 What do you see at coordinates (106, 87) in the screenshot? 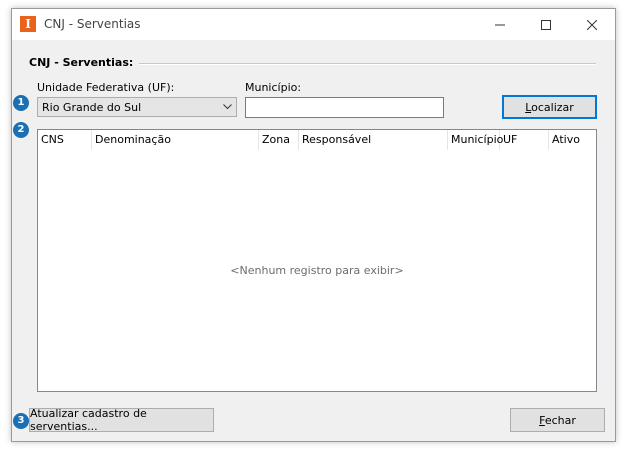
I see `uf-label: Unidade Federativa (UF):` at bounding box center [106, 87].